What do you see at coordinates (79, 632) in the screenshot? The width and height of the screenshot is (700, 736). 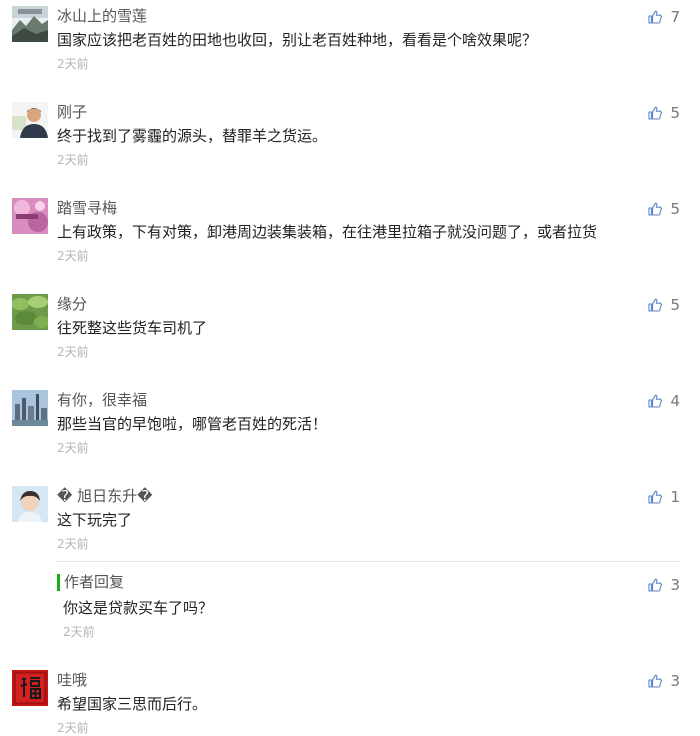 I see `reply-time: 2天前` at bounding box center [79, 632].